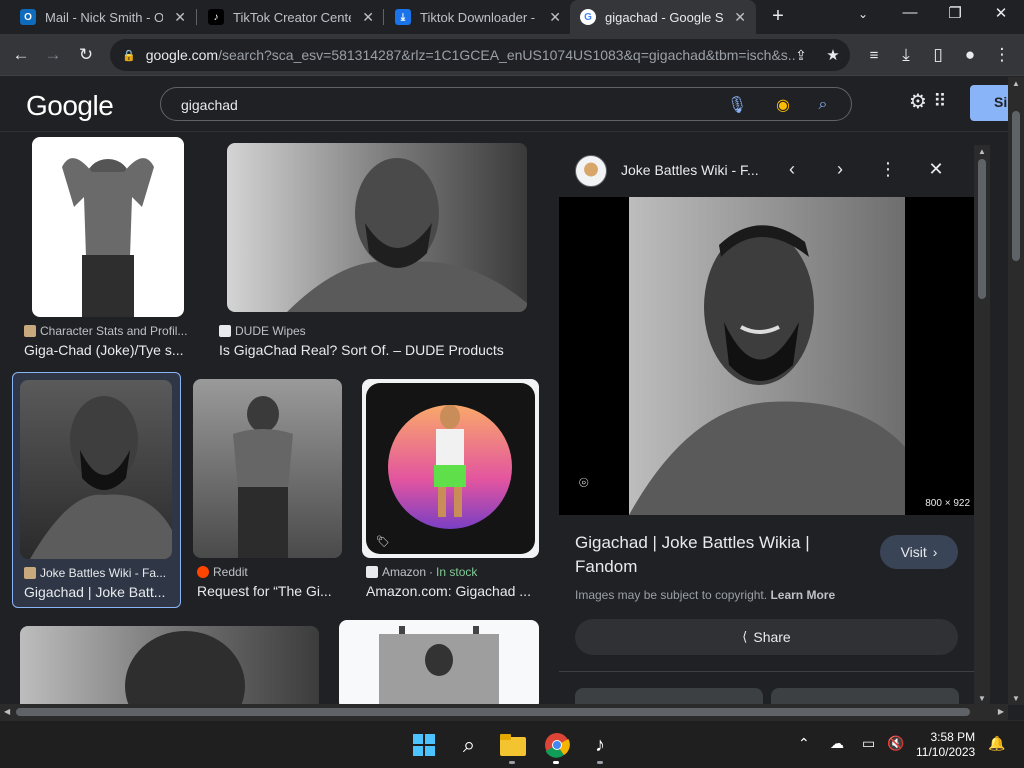  Describe the element at coordinates (584, 484) in the screenshot. I see `lens-icon: ⌾` at that location.